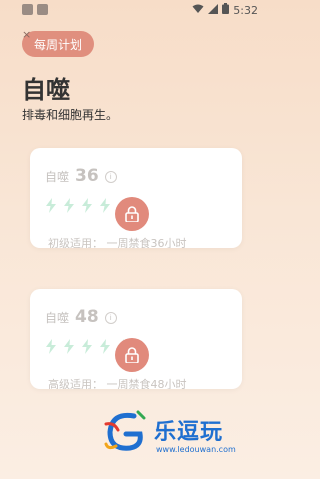  I want to click on card-hours: 36, so click(87, 176).